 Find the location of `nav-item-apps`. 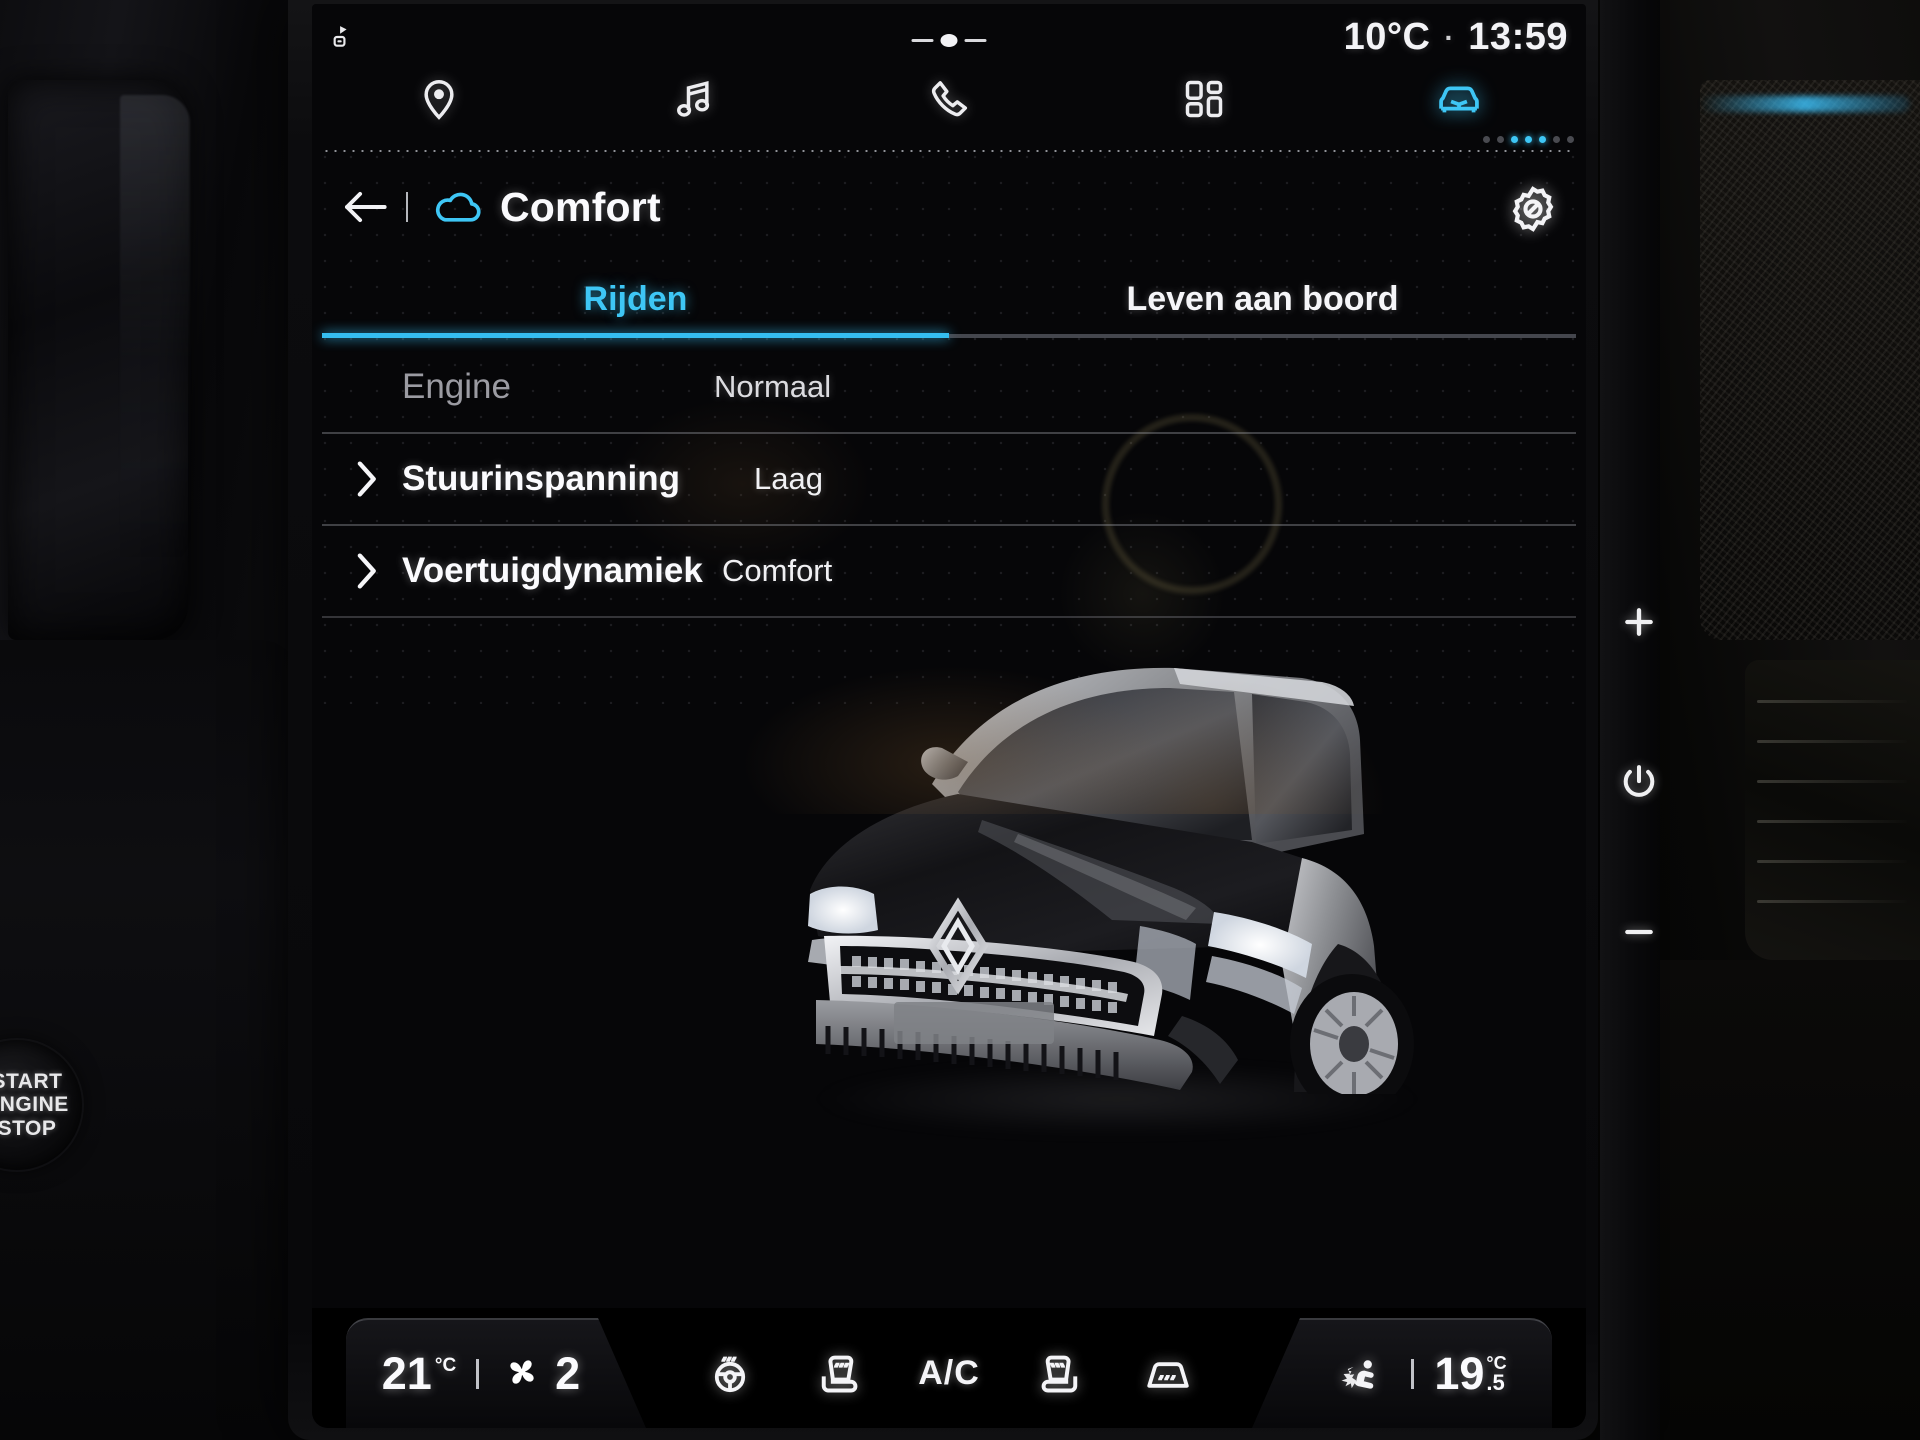

nav-item-apps is located at coordinates (1203, 101).